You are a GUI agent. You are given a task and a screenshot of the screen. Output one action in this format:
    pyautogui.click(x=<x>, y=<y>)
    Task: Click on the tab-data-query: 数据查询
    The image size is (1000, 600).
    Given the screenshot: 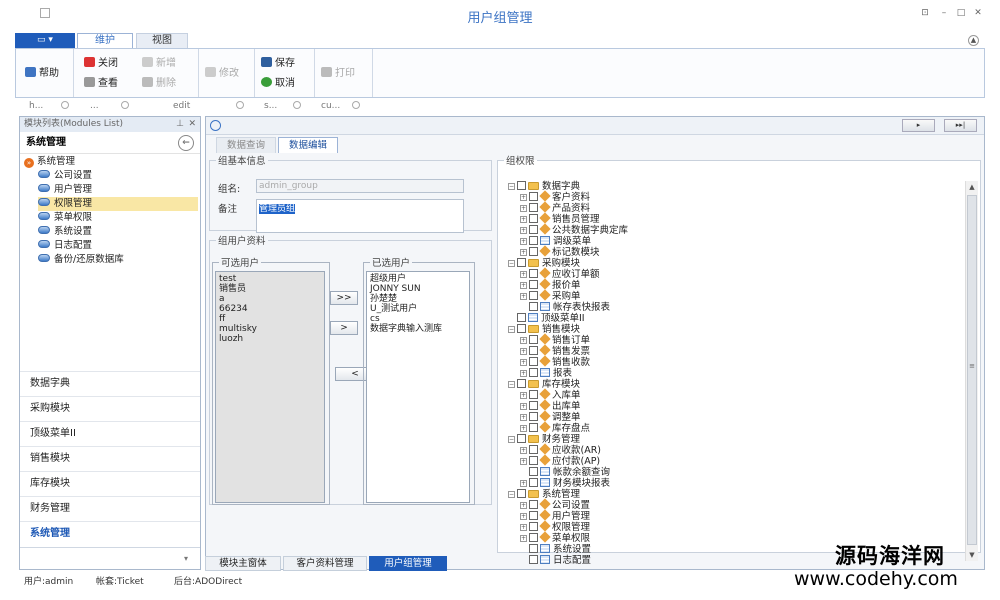 What is the action you would take?
    pyautogui.click(x=246, y=145)
    